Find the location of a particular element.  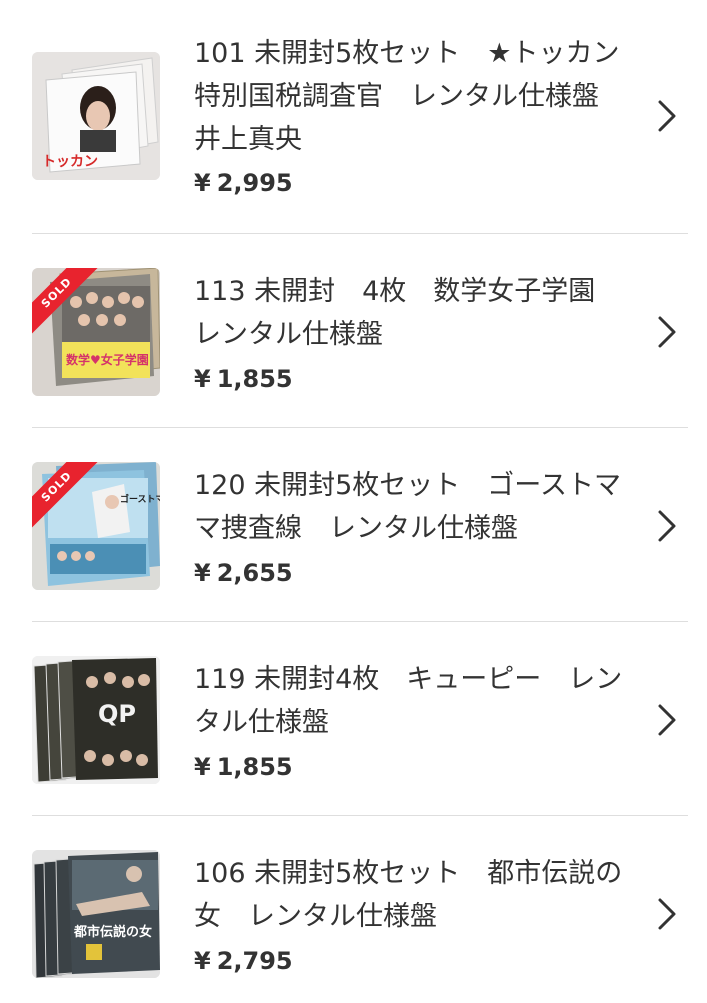

listing-title: 106 未開封5枚セット 都市伝説の女 レンタル仕様盤 is located at coordinates (409, 895).